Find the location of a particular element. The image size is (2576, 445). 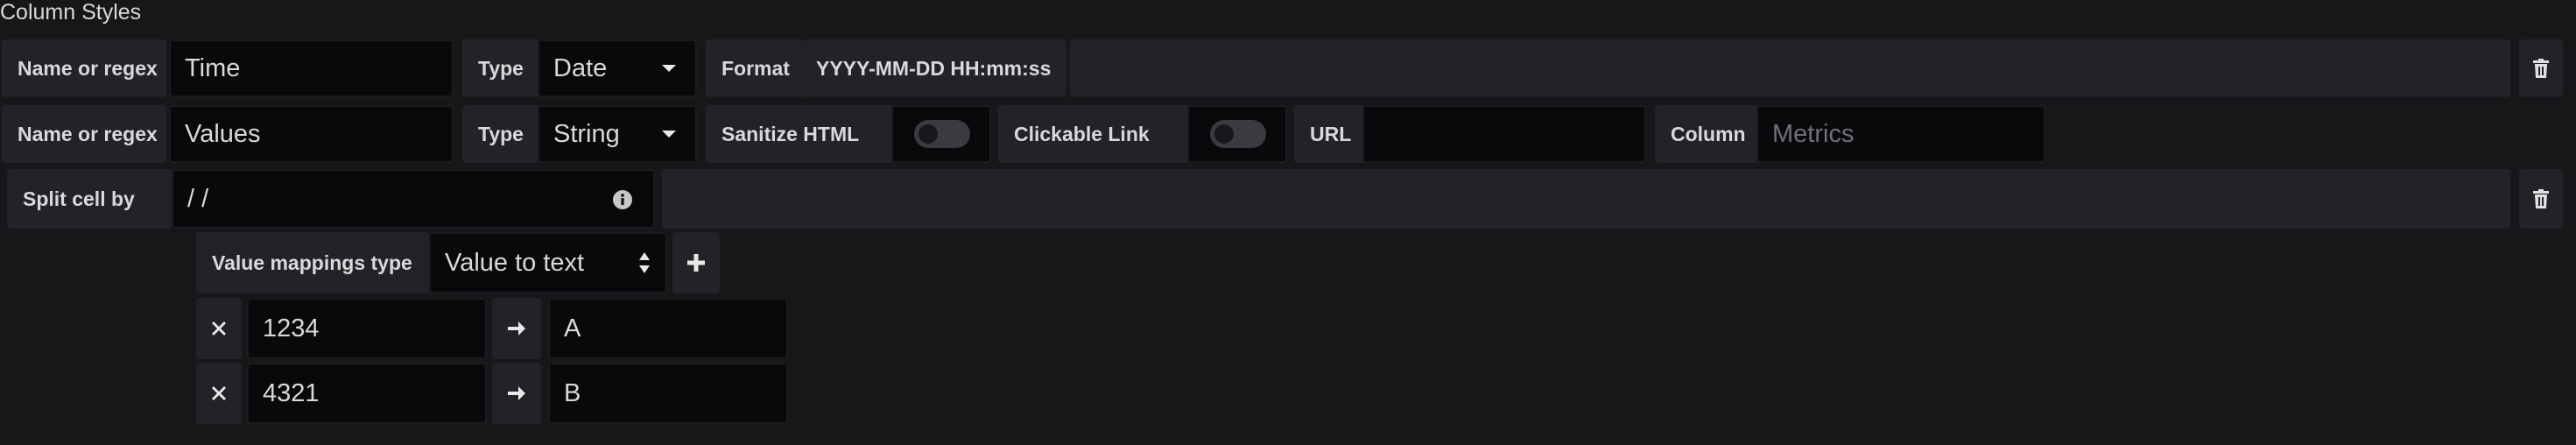

mapping-value-input: 4321 is located at coordinates (367, 393).